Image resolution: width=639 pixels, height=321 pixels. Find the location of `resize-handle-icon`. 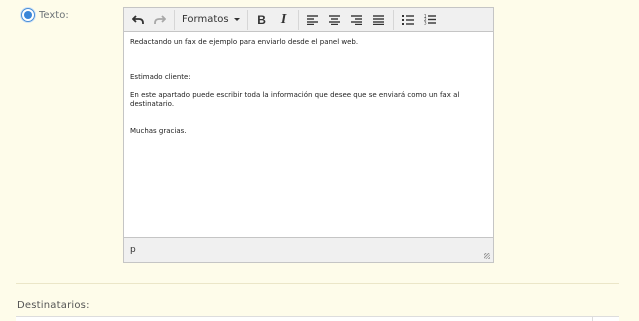

resize-handle-icon is located at coordinates (487, 256).